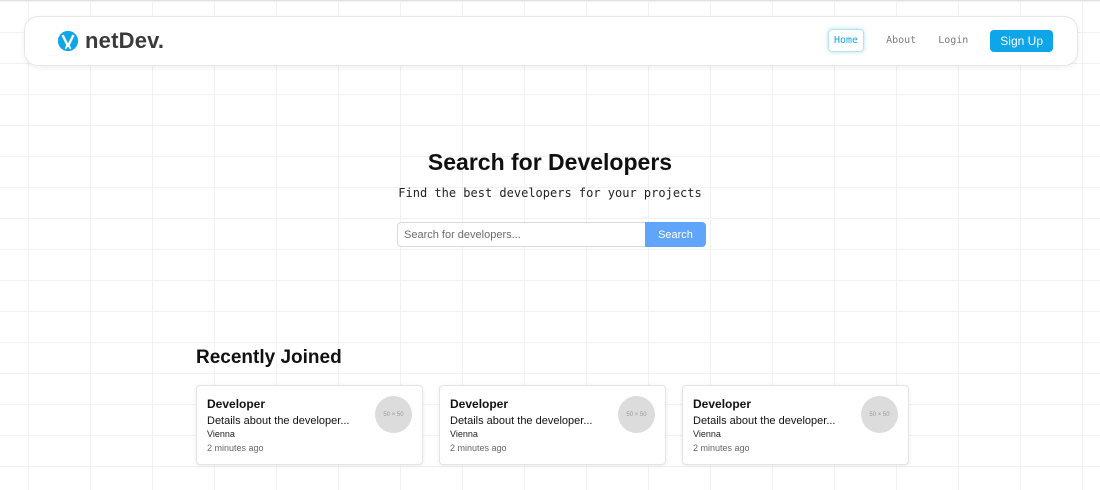  What do you see at coordinates (550, 162) in the screenshot?
I see `hero-title: Search for Developers` at bounding box center [550, 162].